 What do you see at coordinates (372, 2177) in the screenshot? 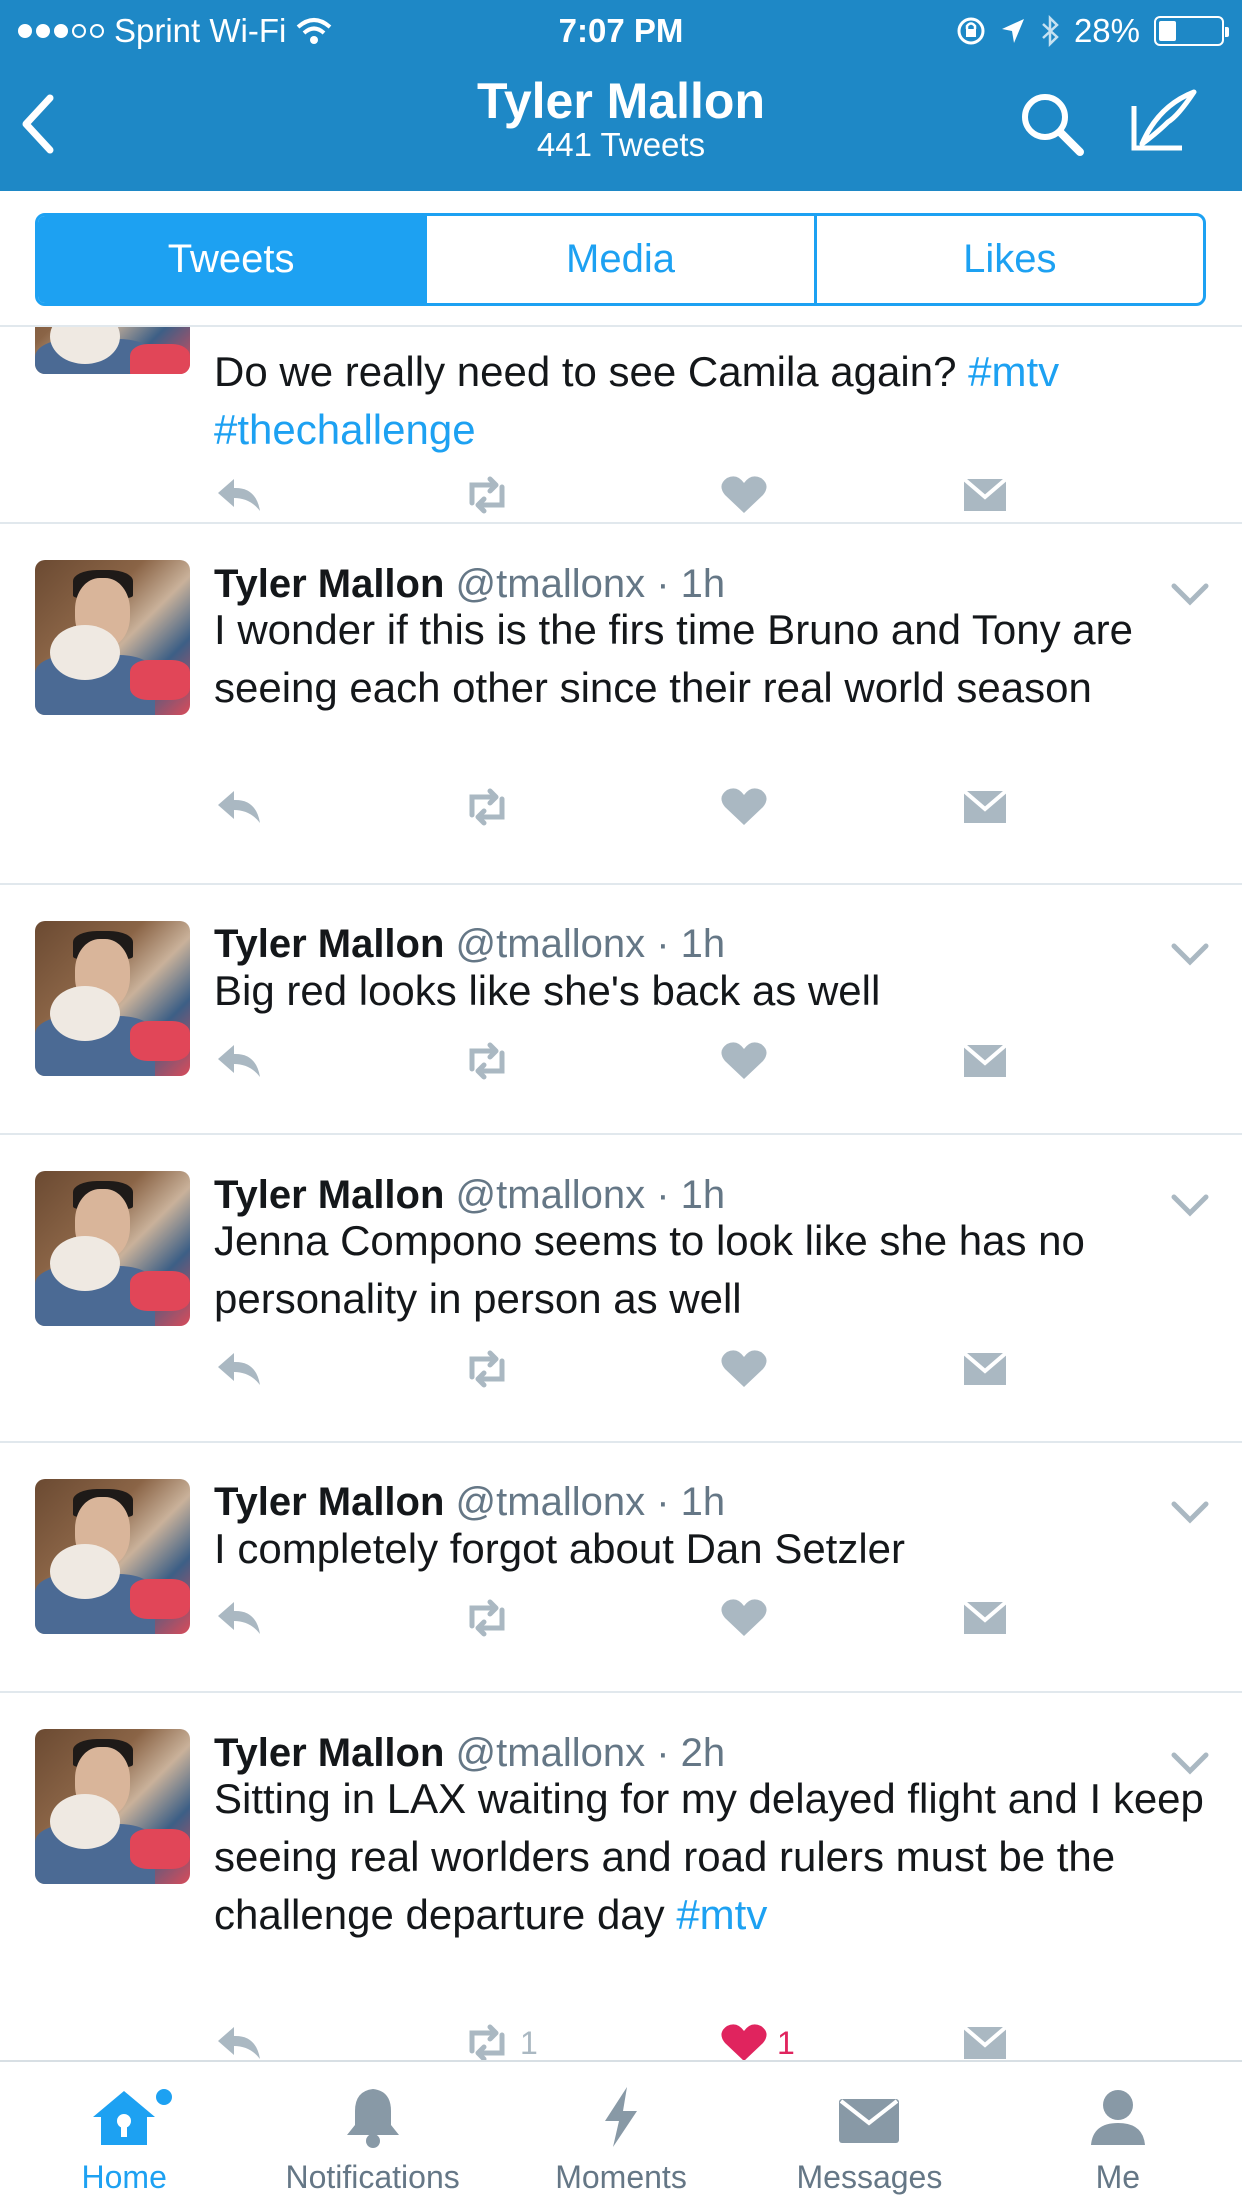
I see `tabbar-label: Notifications` at bounding box center [372, 2177].